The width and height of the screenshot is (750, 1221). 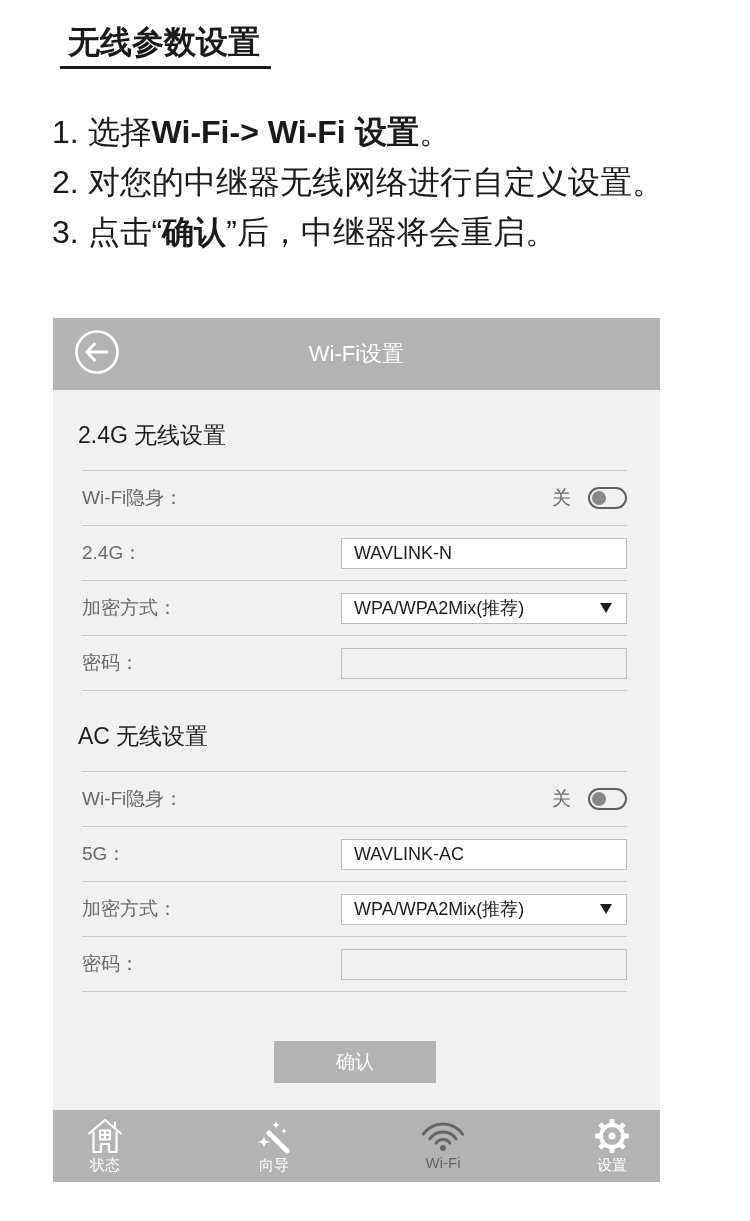 I want to click on page-title: 无线参数设置, so click(x=165, y=45).